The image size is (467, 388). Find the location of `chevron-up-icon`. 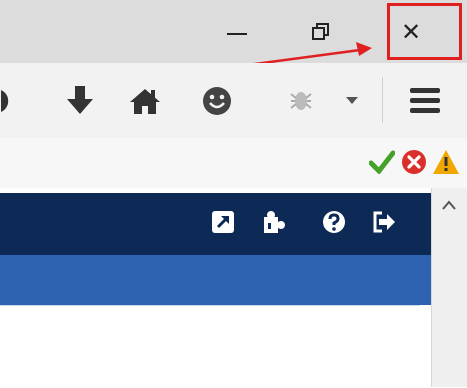

chevron-up-icon is located at coordinates (449, 205).